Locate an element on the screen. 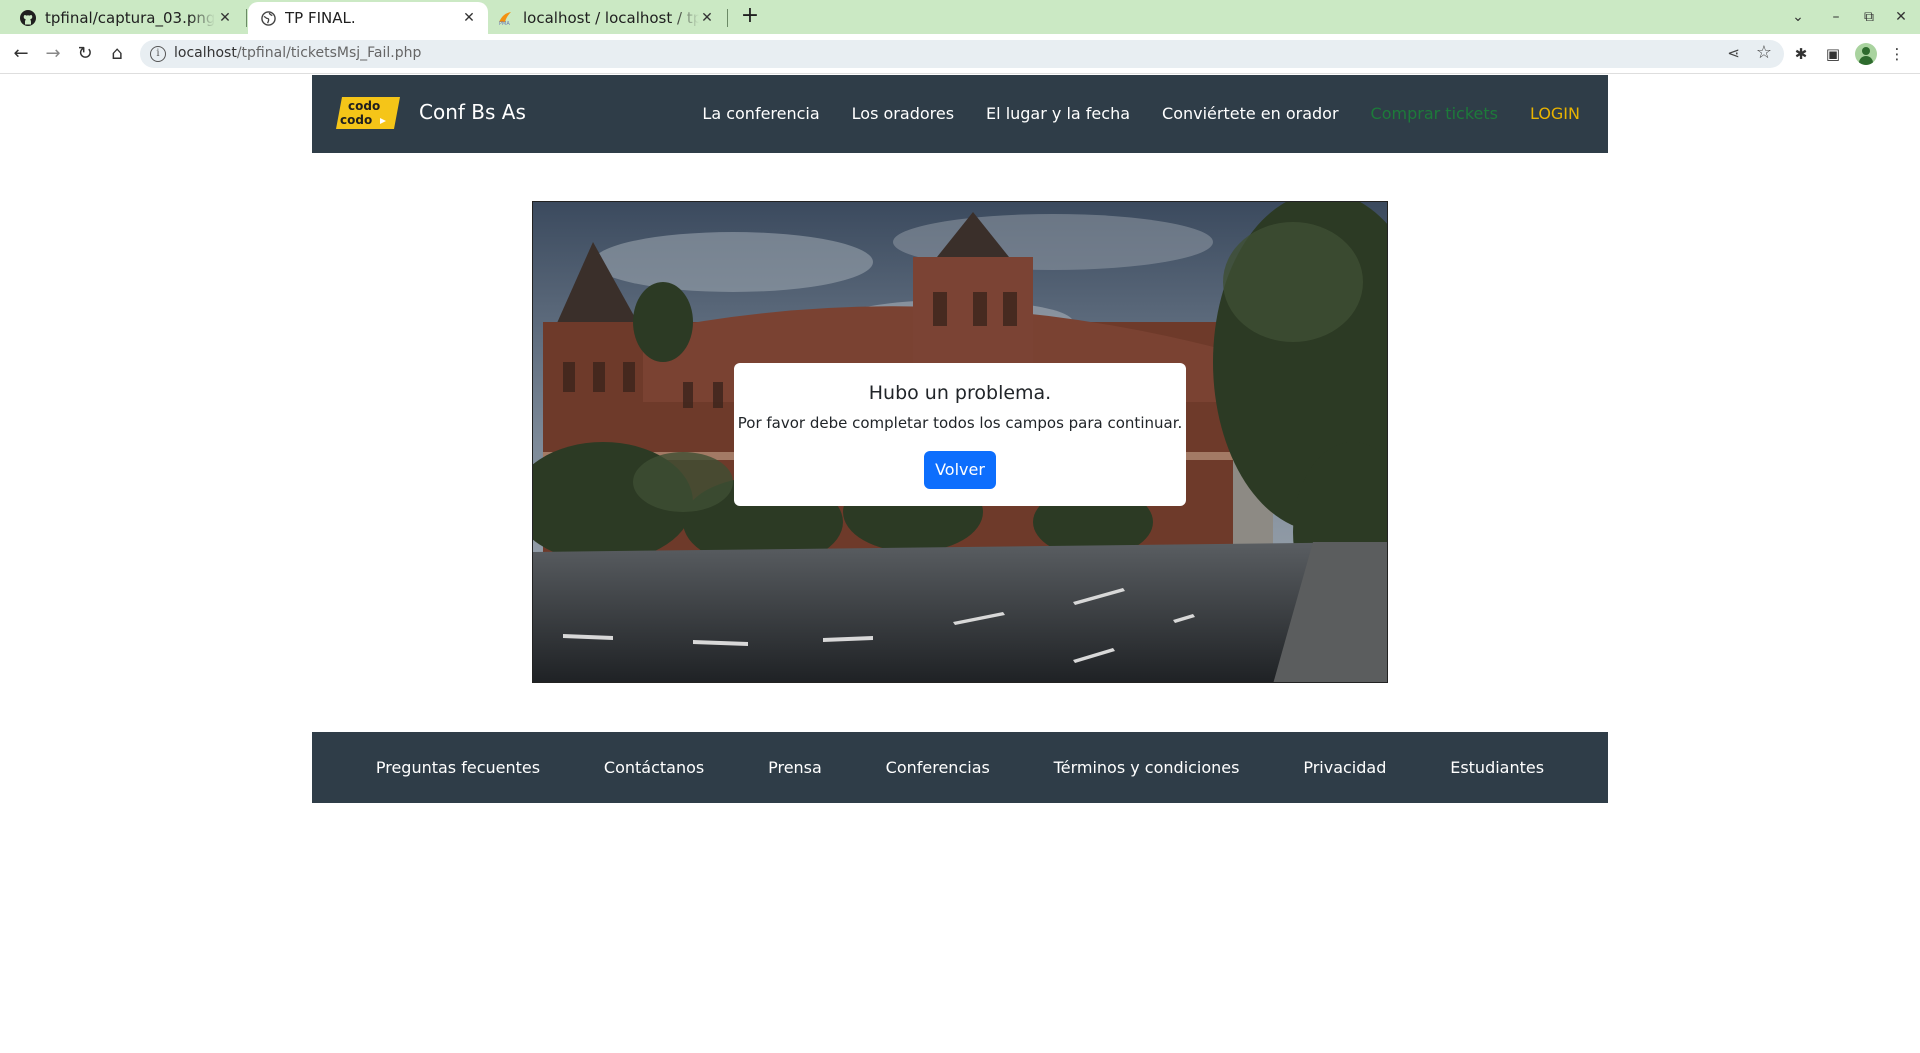 This screenshot has height=1053, width=1920. footer-link-preguntas: Preguntas fecuentes is located at coordinates (458, 767).